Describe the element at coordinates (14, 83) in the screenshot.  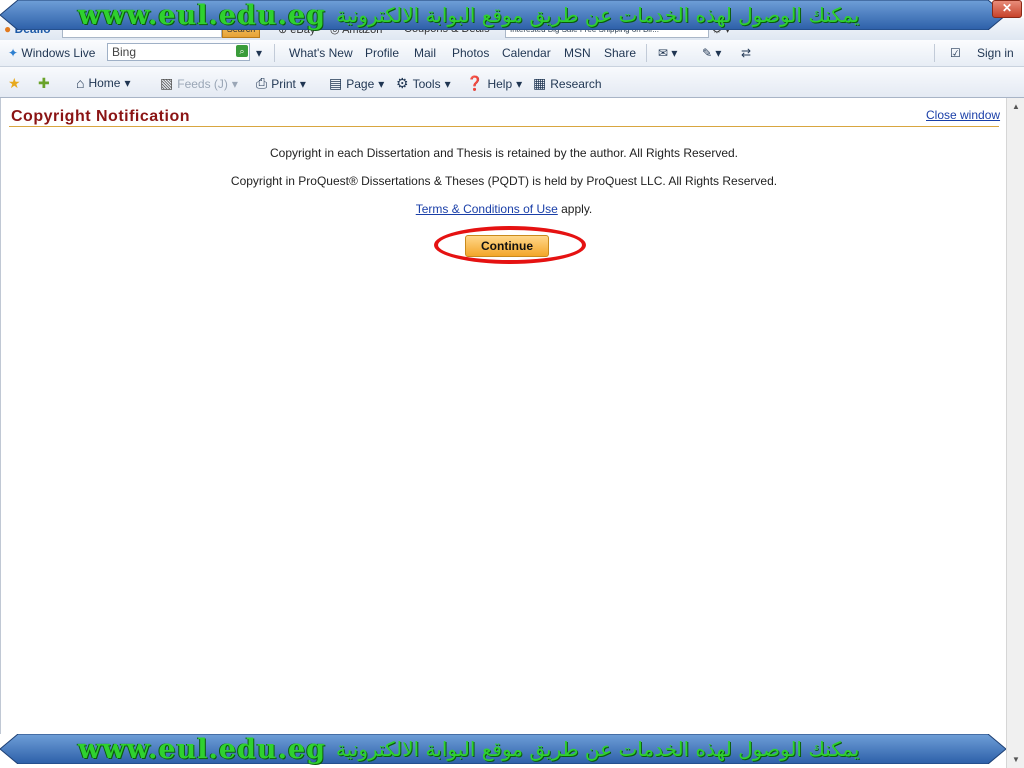
I see `favorites-star-icon: ★` at that location.